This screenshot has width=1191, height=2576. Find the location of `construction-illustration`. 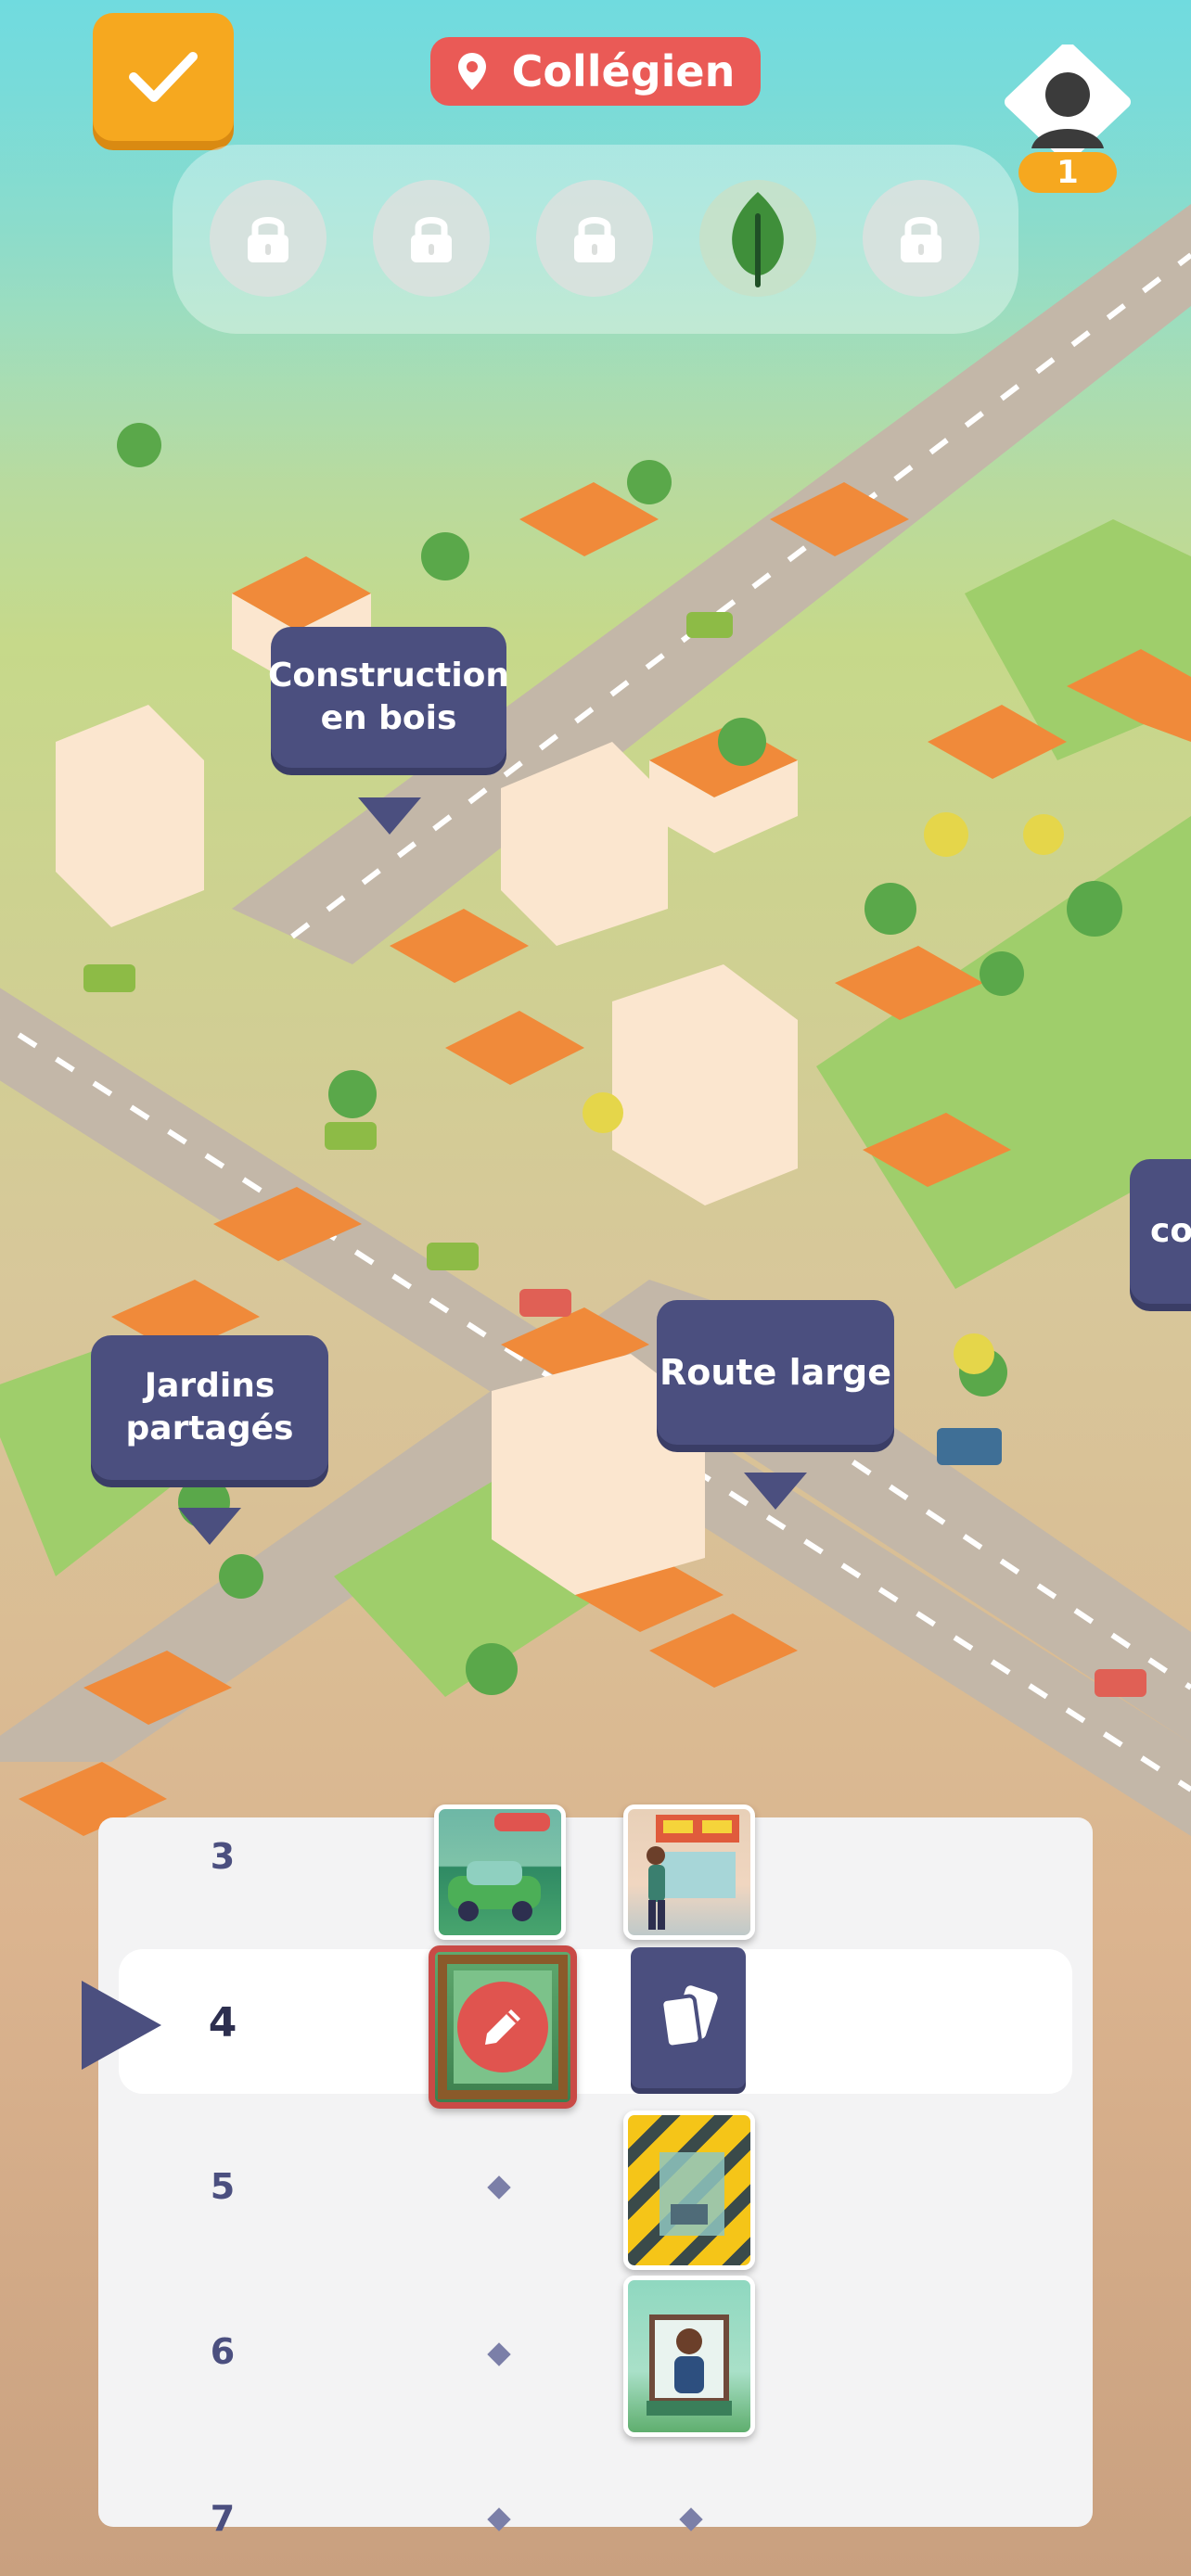

construction-illustration is located at coordinates (692, 2194).